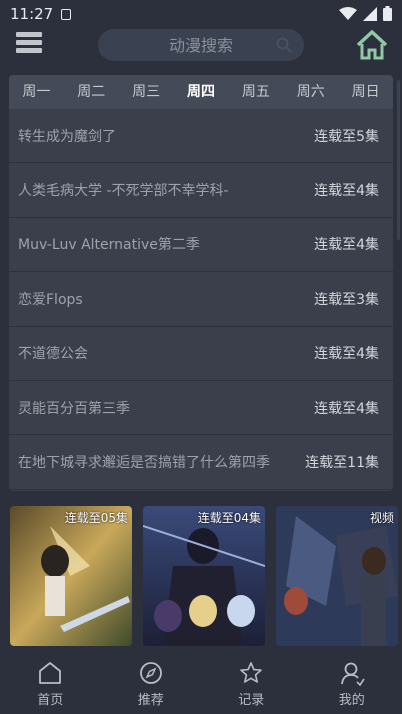 This screenshot has height=714, width=402. I want to click on episode-status: 连载至11集, so click(342, 463).